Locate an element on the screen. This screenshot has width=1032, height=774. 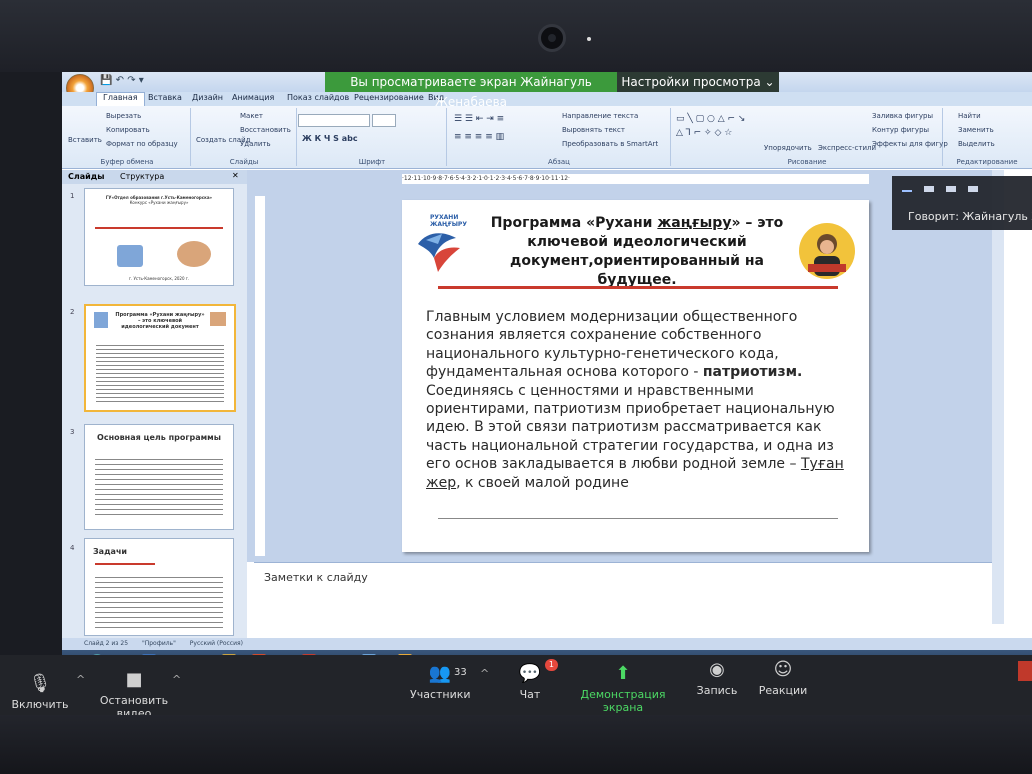
reactions-icon: ☺ is located at coordinates (783, 669).